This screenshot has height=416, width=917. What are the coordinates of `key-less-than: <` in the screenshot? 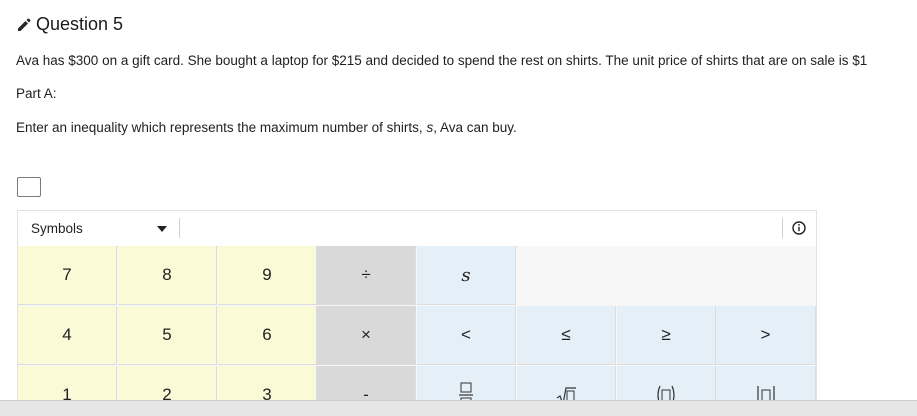 It's located at (466, 335).